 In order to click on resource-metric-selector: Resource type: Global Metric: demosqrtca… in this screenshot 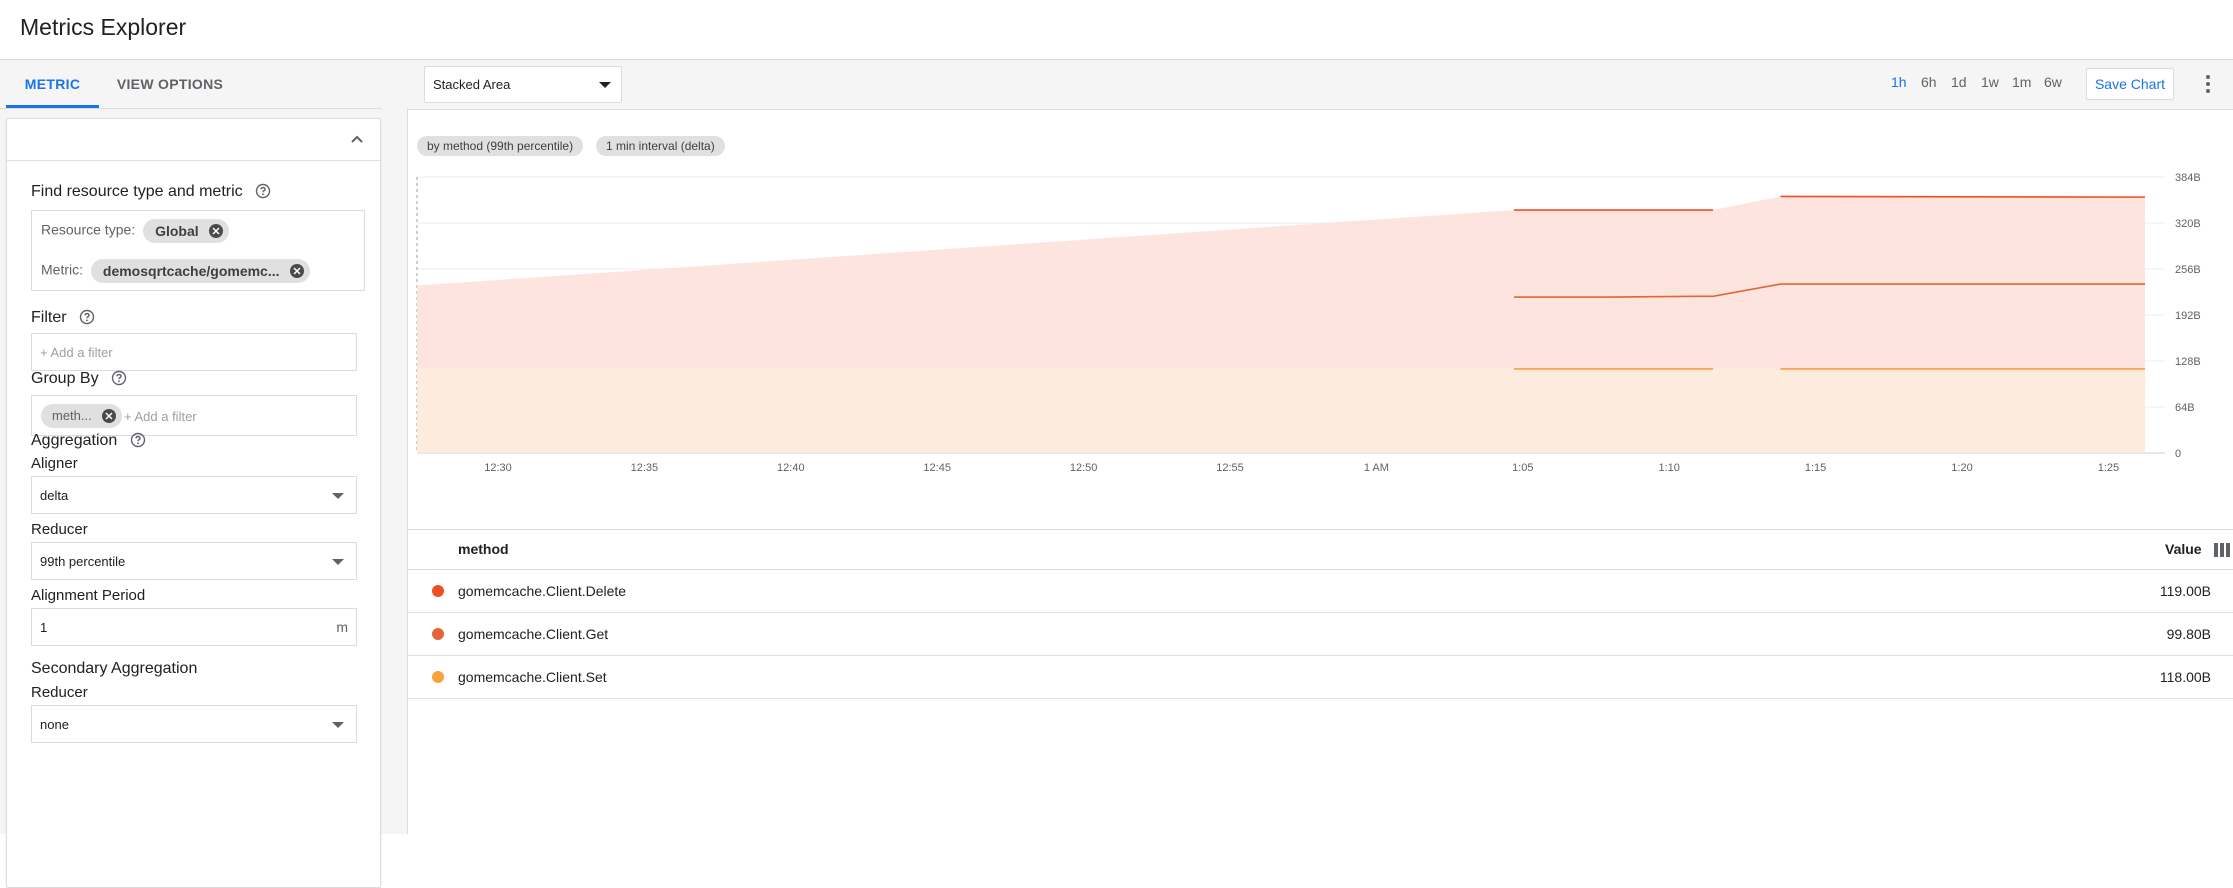, I will do `click(198, 250)`.